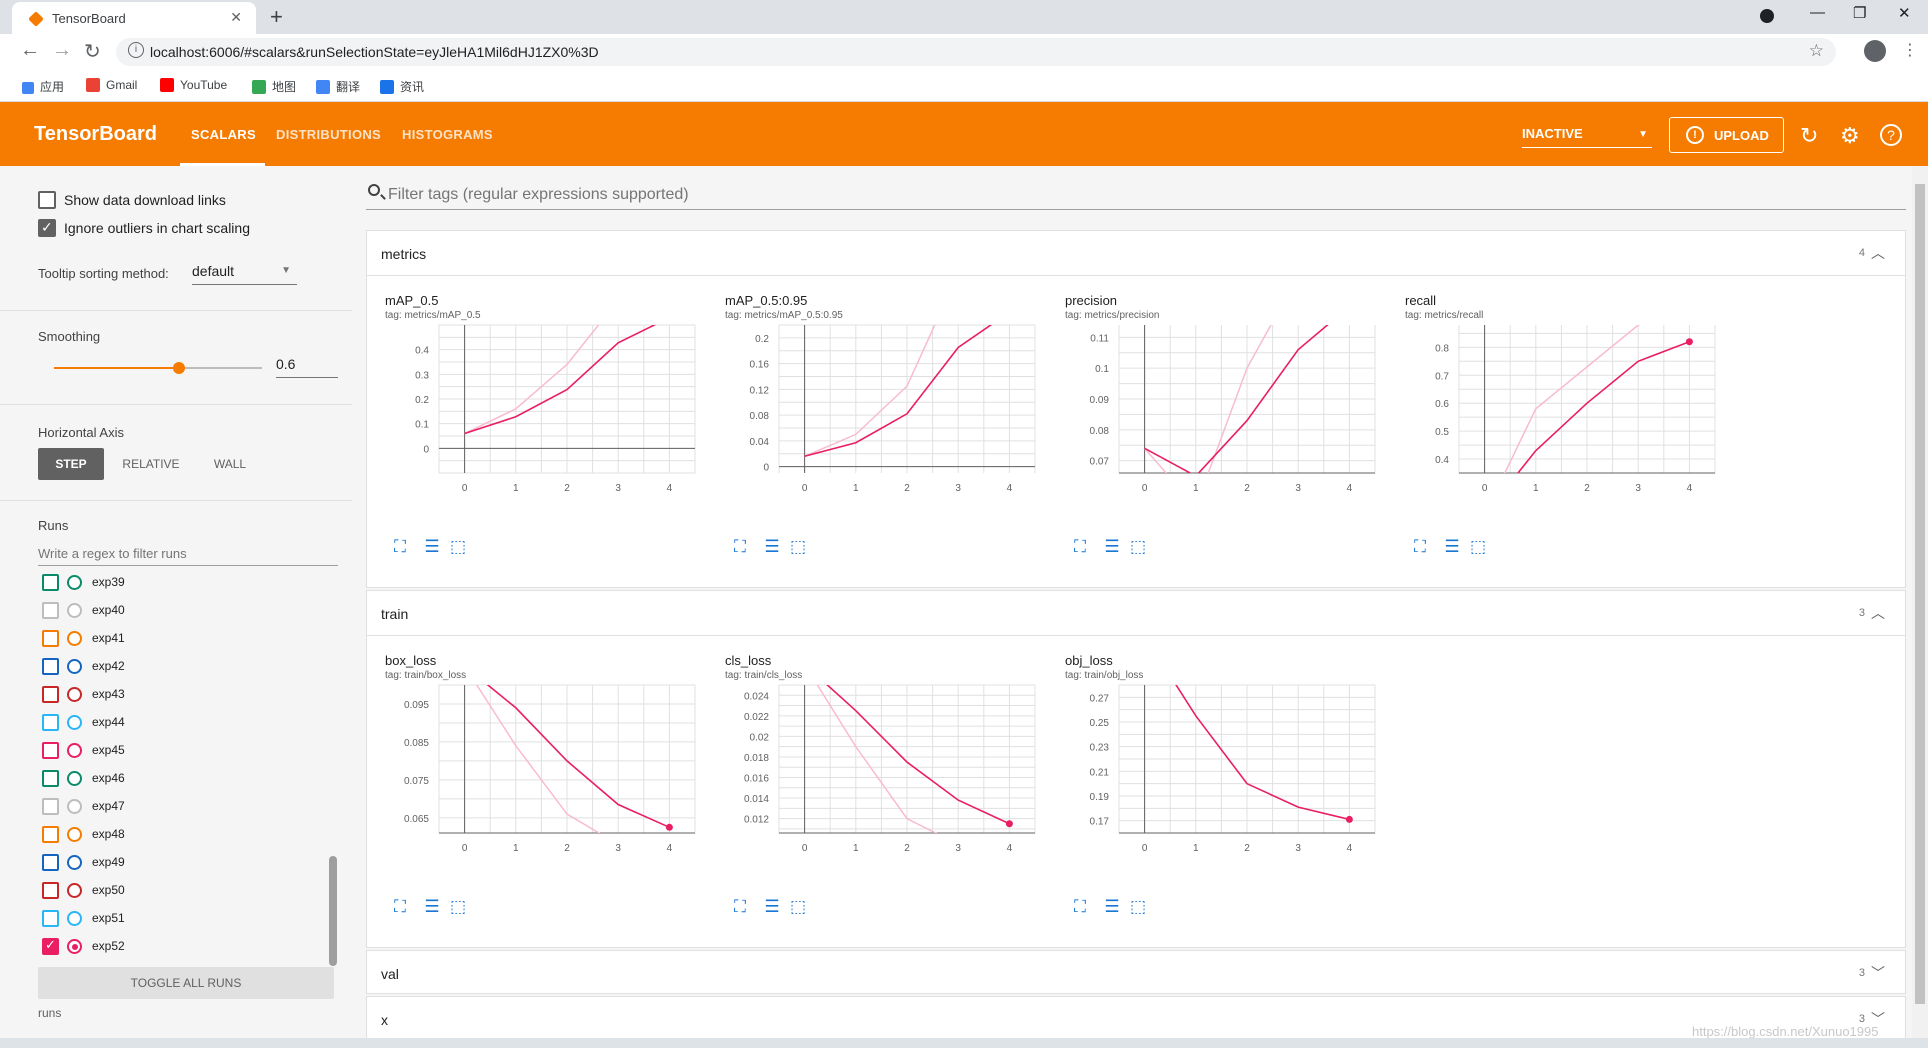 The image size is (1928, 1048). I want to click on maximize-icon: ❐, so click(1859, 13).